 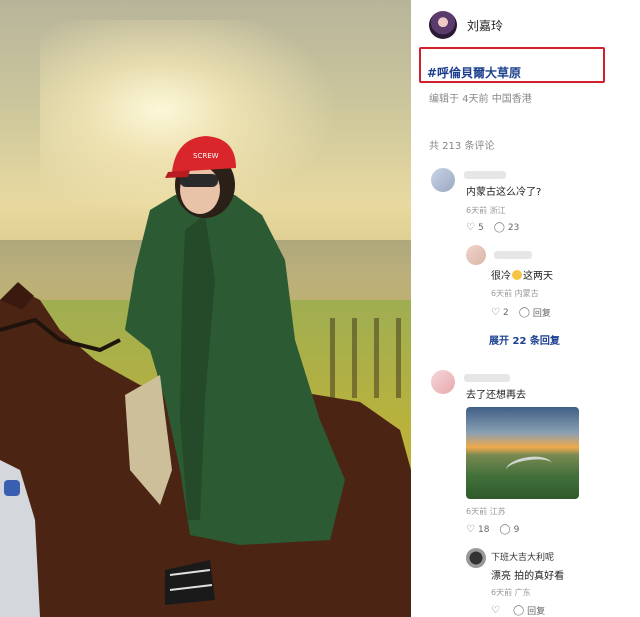 I want to click on reply-meta: 6天前 内蒙古, so click(x=515, y=293).